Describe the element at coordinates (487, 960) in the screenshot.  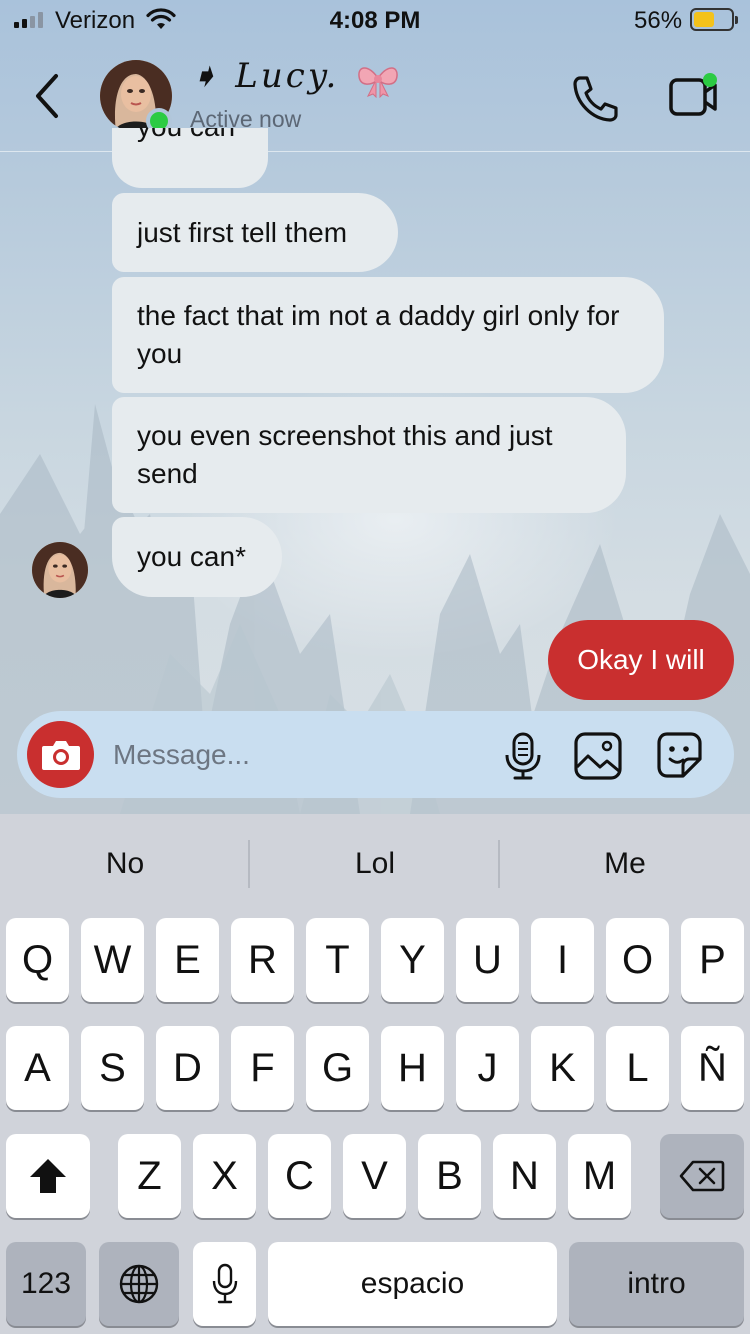
I see `key-u: U` at that location.